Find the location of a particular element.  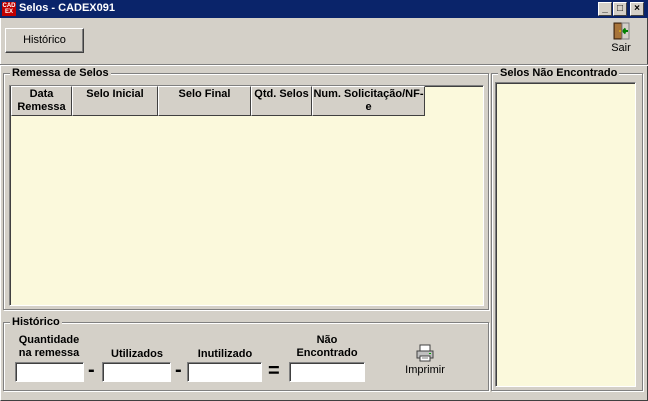

sair-label: Sair is located at coordinates (621, 48).